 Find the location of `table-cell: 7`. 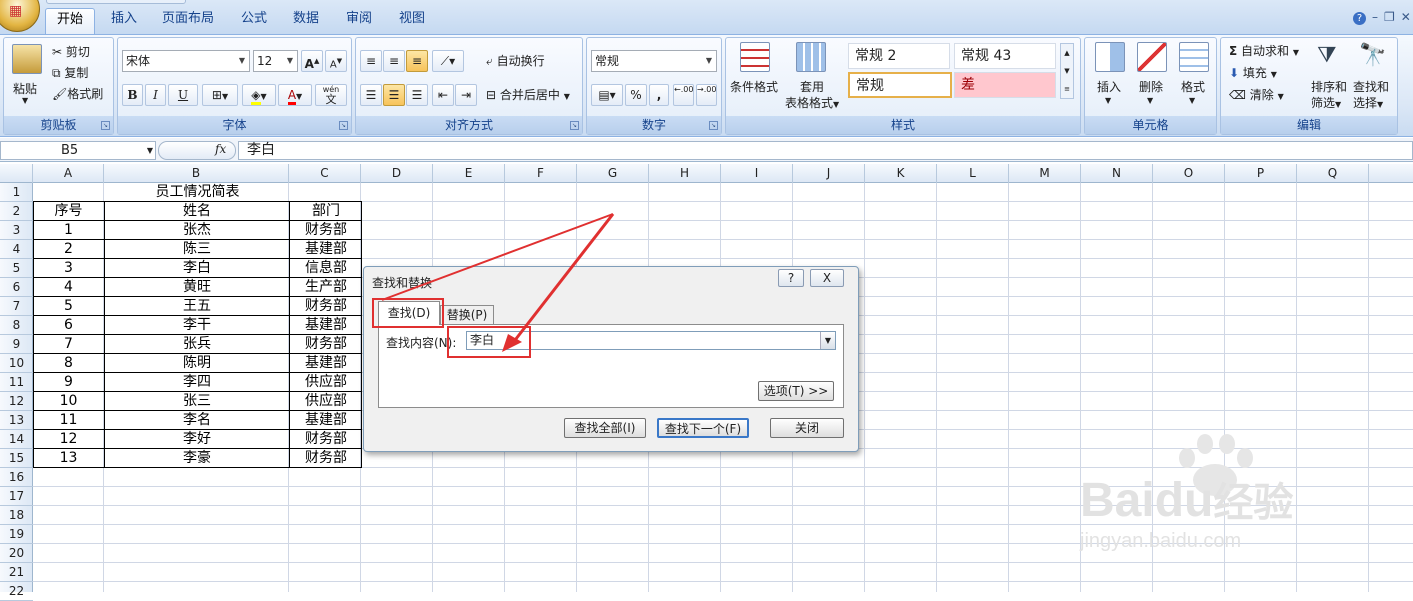

table-cell: 7 is located at coordinates (68, 344).